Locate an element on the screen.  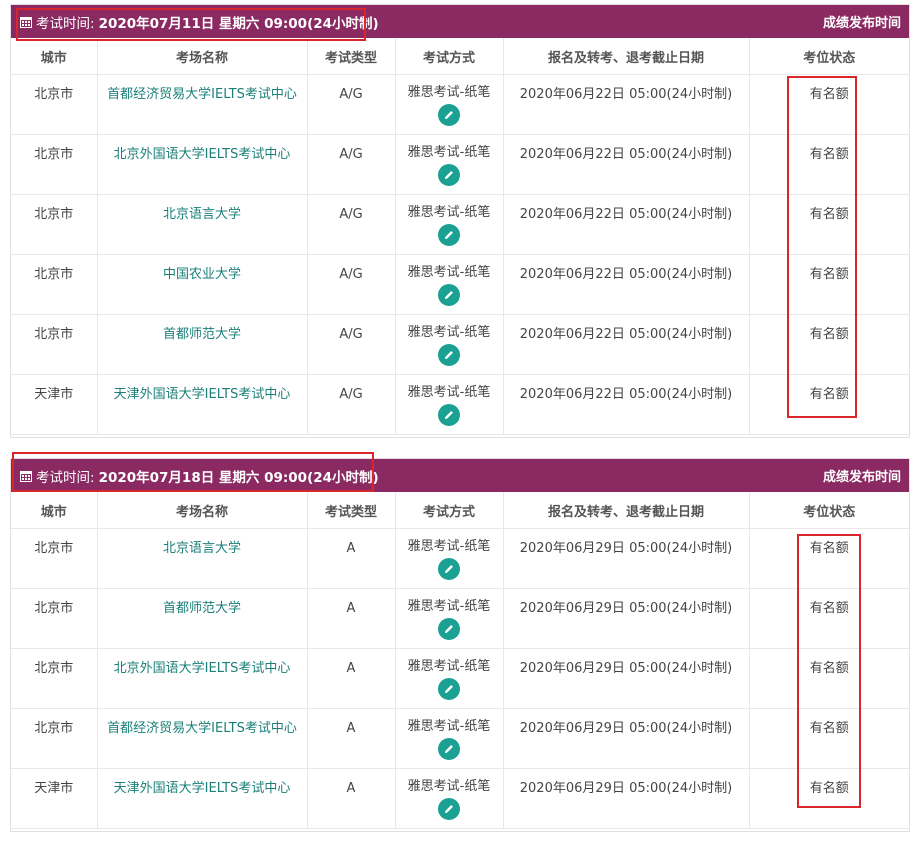
session-date: 2020年07月18日 星期六 09:00(24小时制) is located at coordinates (238, 477).